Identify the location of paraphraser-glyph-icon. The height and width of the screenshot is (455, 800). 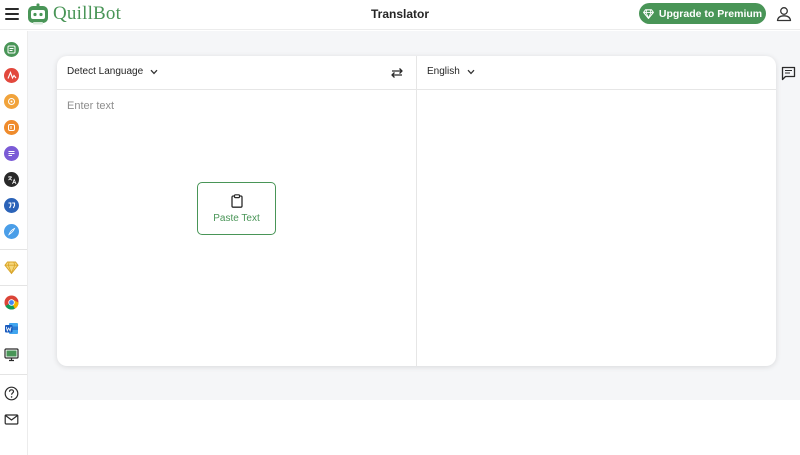
(11, 49).